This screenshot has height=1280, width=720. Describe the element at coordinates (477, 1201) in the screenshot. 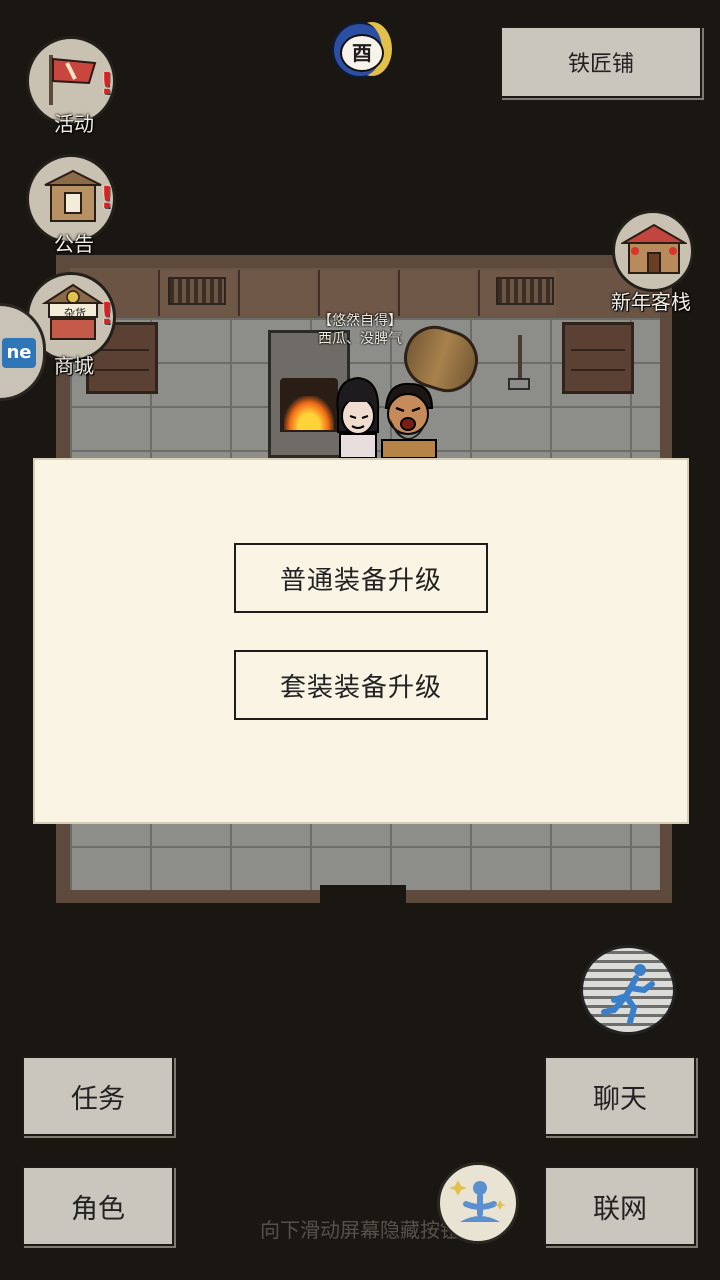

I see `meditation-icon` at that location.